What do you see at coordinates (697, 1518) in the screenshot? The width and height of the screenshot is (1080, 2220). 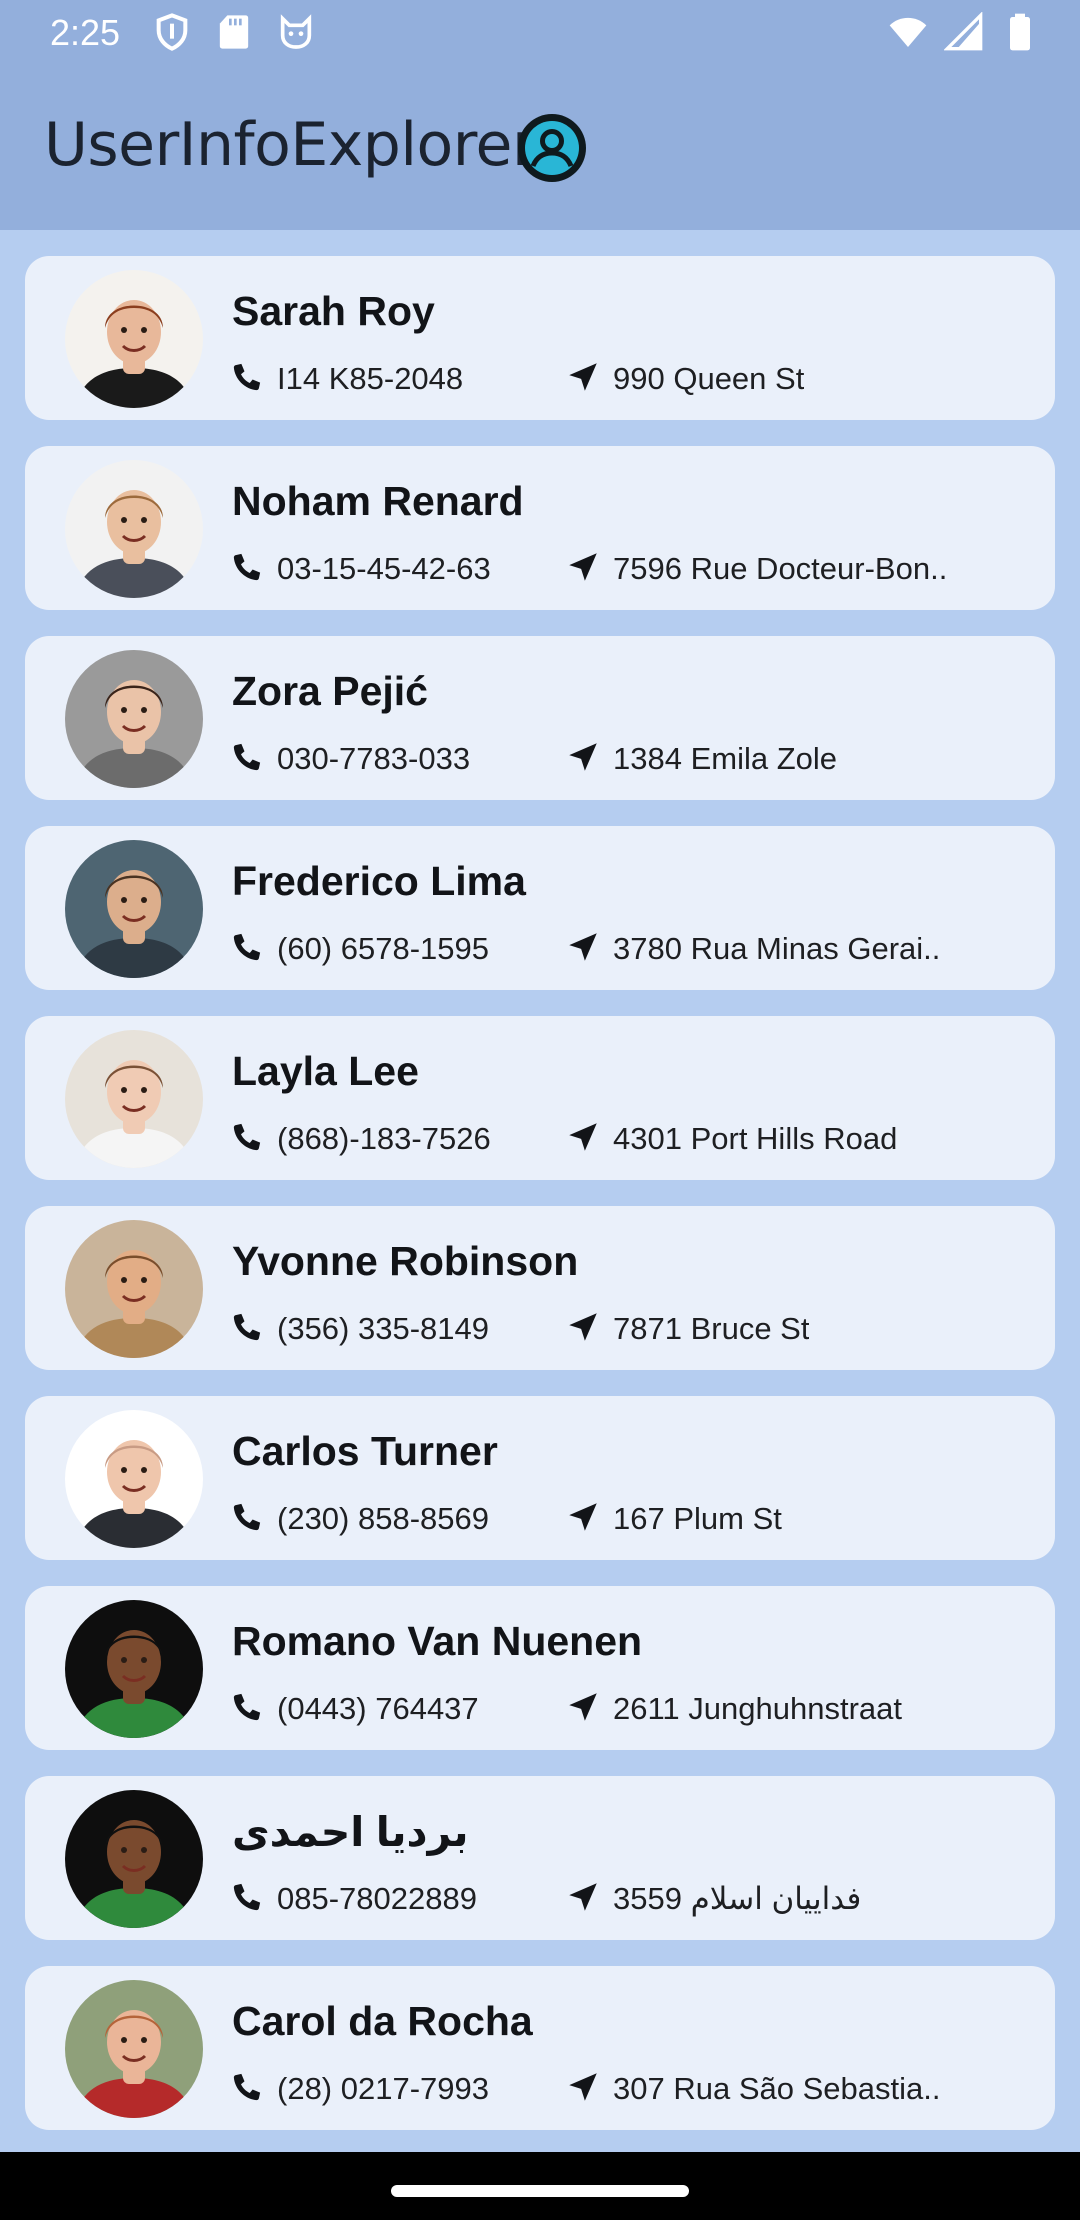 I see `user-address: 167 Plum St` at bounding box center [697, 1518].